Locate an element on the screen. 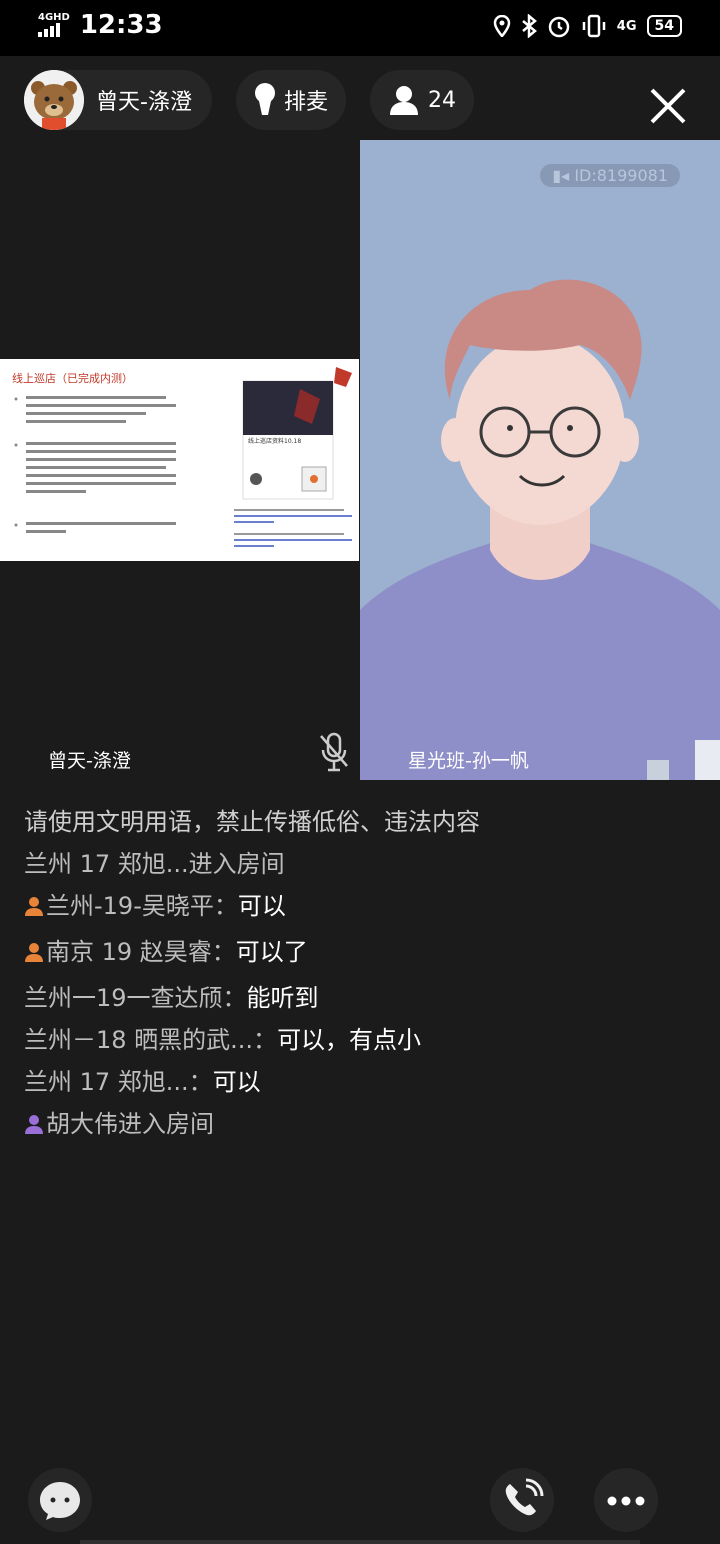 This screenshot has width=720, height=1544. video-name-host: 曾天-涤澄 is located at coordinates (89, 761).